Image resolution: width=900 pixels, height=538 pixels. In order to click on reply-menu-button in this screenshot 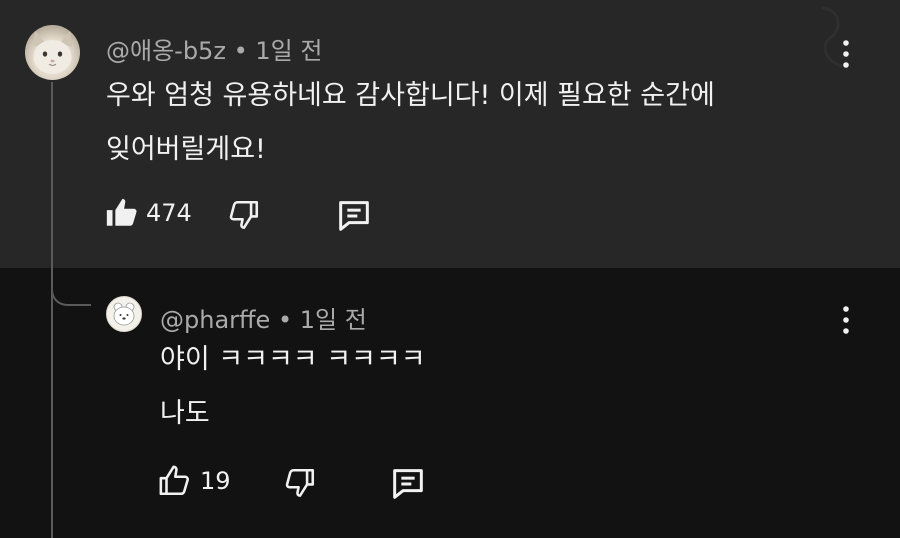, I will do `click(846, 320)`.